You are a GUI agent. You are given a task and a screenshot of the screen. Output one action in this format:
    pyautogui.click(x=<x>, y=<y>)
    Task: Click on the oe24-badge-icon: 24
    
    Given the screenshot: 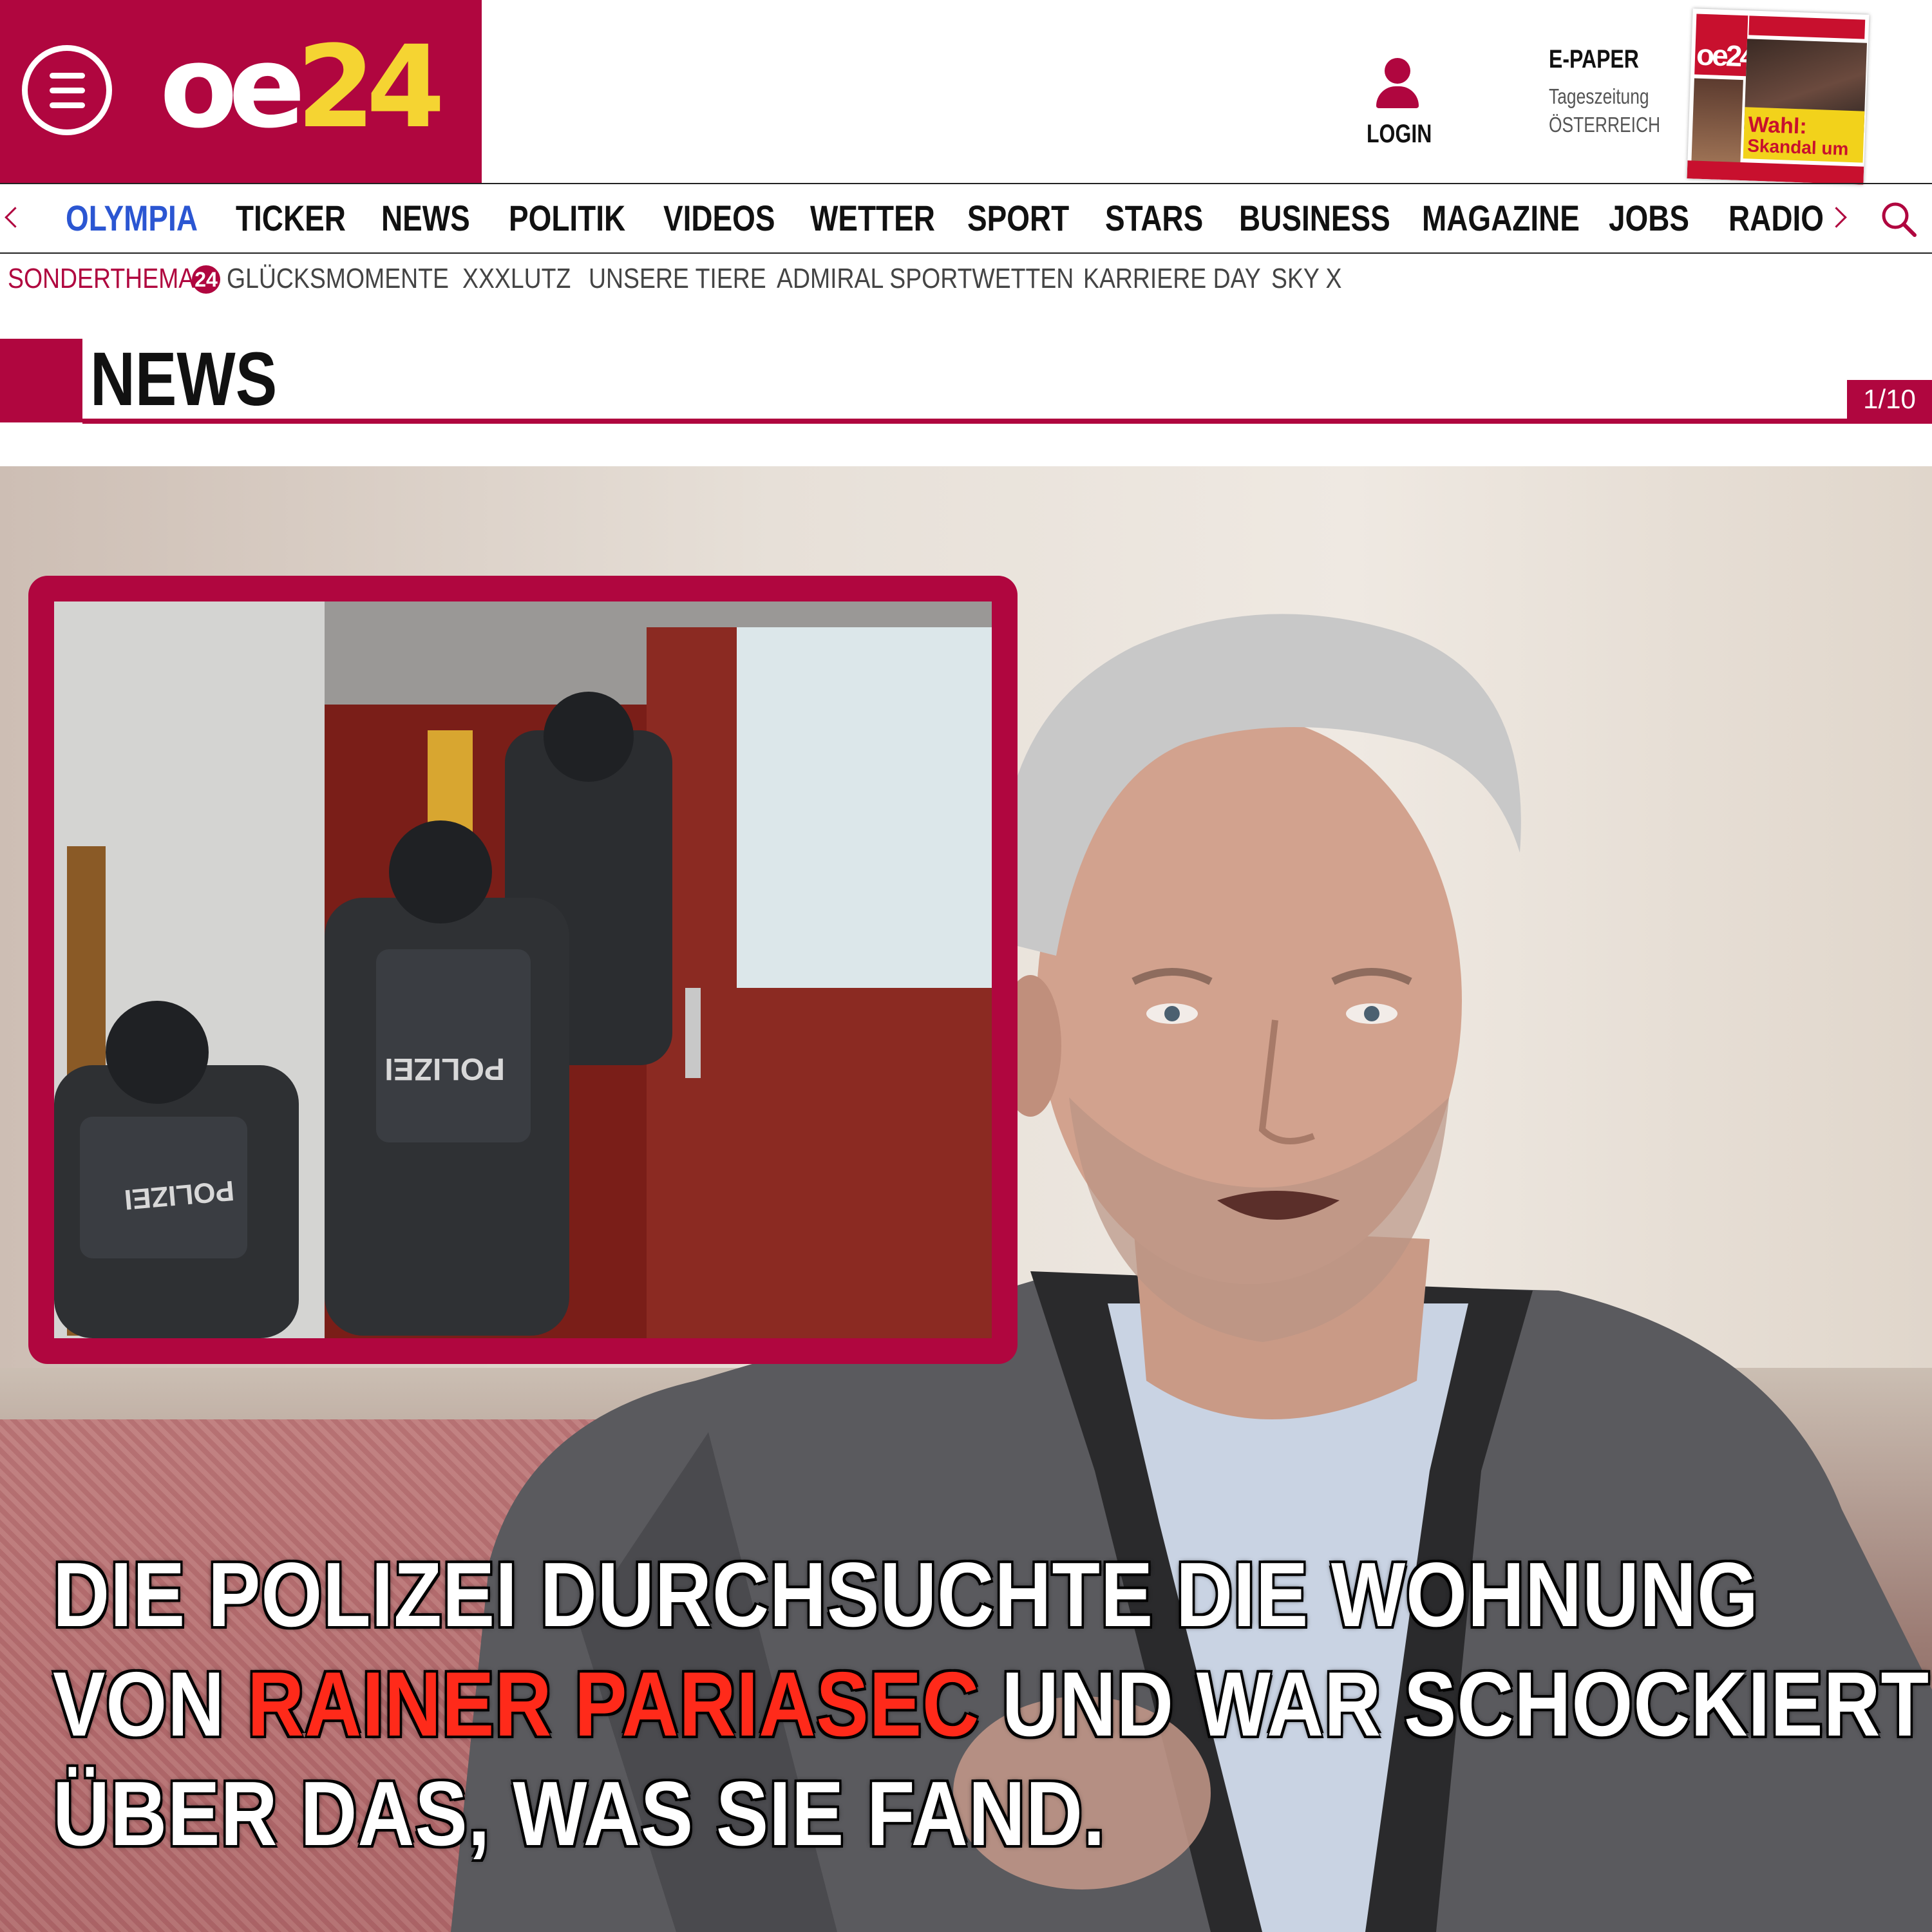 What is the action you would take?
    pyautogui.click(x=206, y=279)
    